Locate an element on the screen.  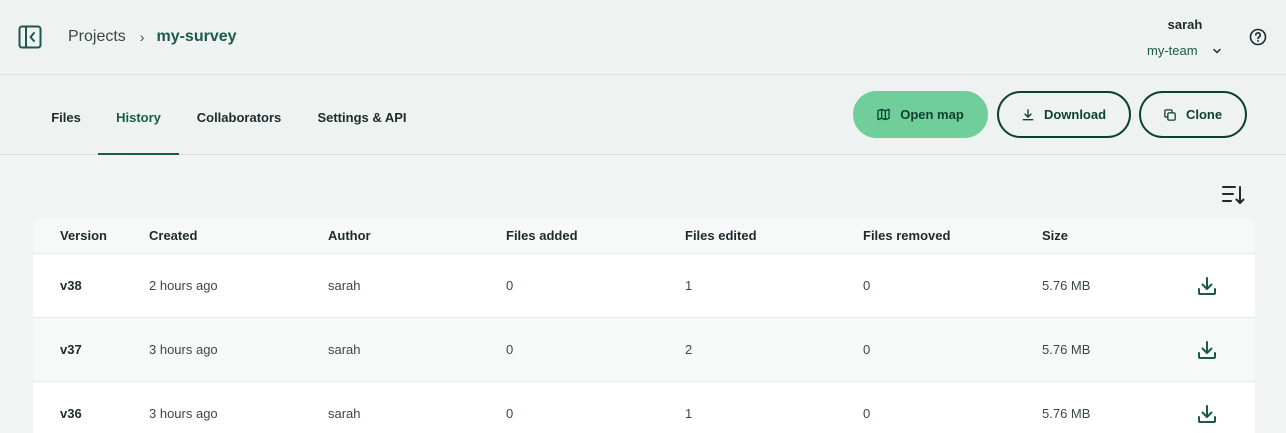
column-header-created: Created is located at coordinates (173, 235).